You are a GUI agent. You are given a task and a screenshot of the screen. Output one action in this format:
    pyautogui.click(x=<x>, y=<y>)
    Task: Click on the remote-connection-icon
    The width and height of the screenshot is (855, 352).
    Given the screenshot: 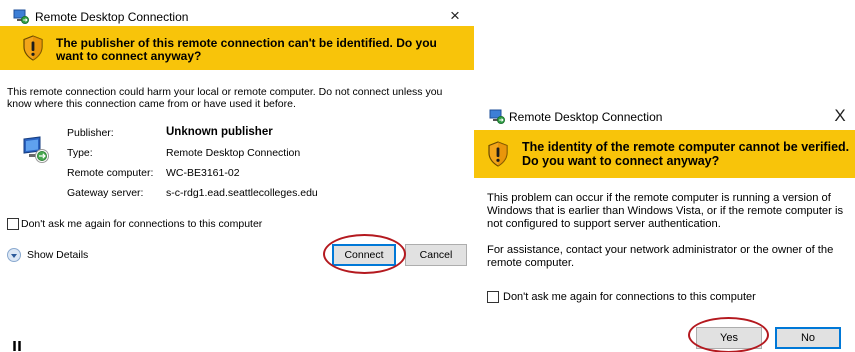 What is the action you would take?
    pyautogui.click(x=36, y=149)
    